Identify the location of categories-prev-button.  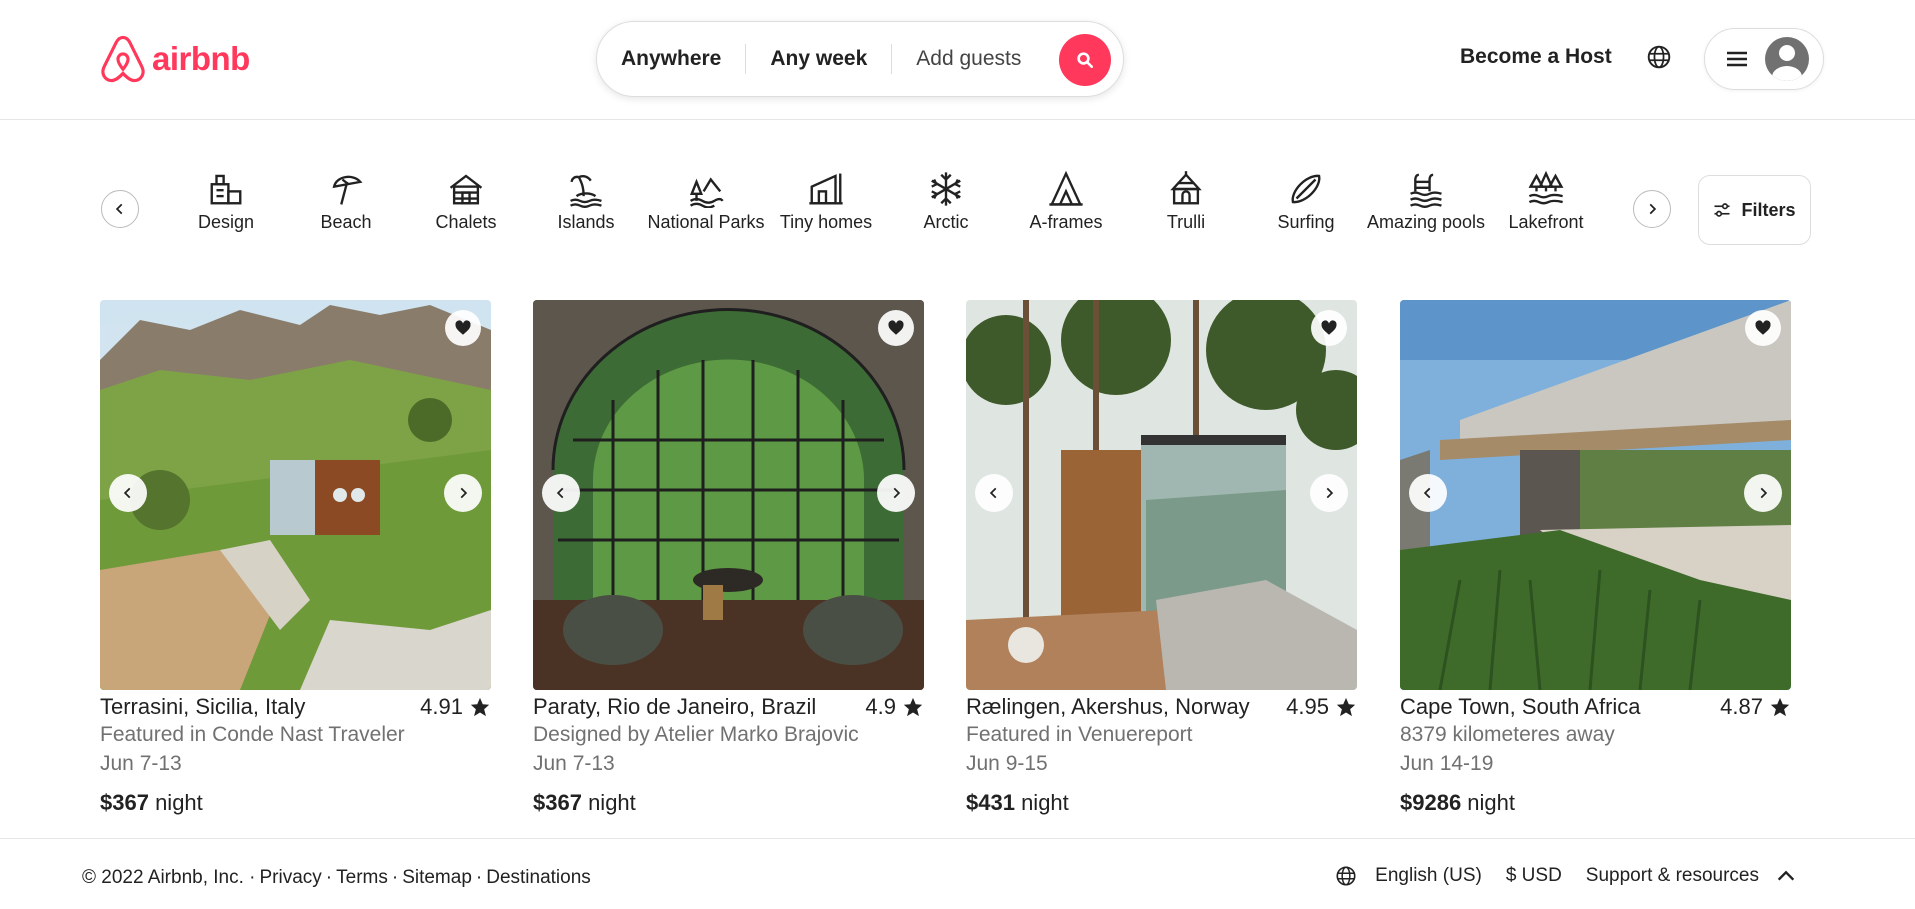
(120, 209).